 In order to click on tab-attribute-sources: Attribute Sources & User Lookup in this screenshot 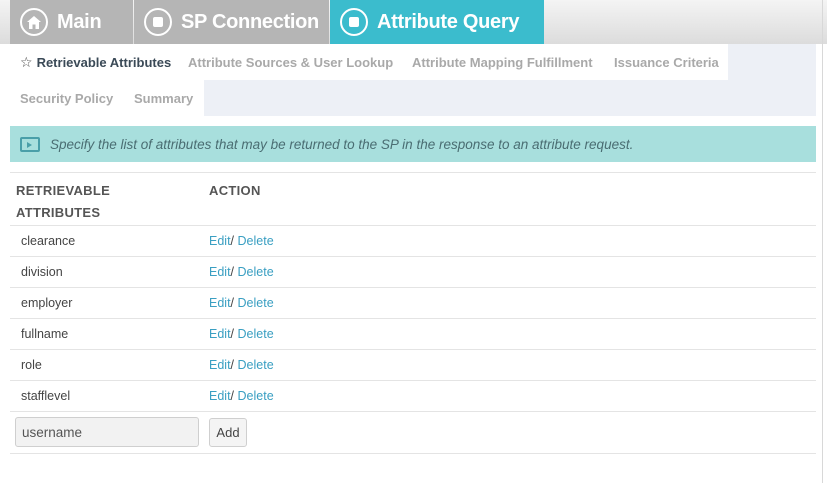, I will do `click(290, 62)`.